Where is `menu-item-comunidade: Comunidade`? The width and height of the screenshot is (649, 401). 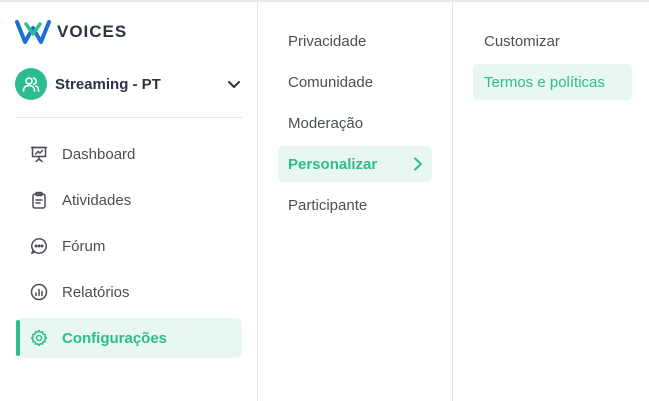 menu-item-comunidade: Comunidade is located at coordinates (355, 82).